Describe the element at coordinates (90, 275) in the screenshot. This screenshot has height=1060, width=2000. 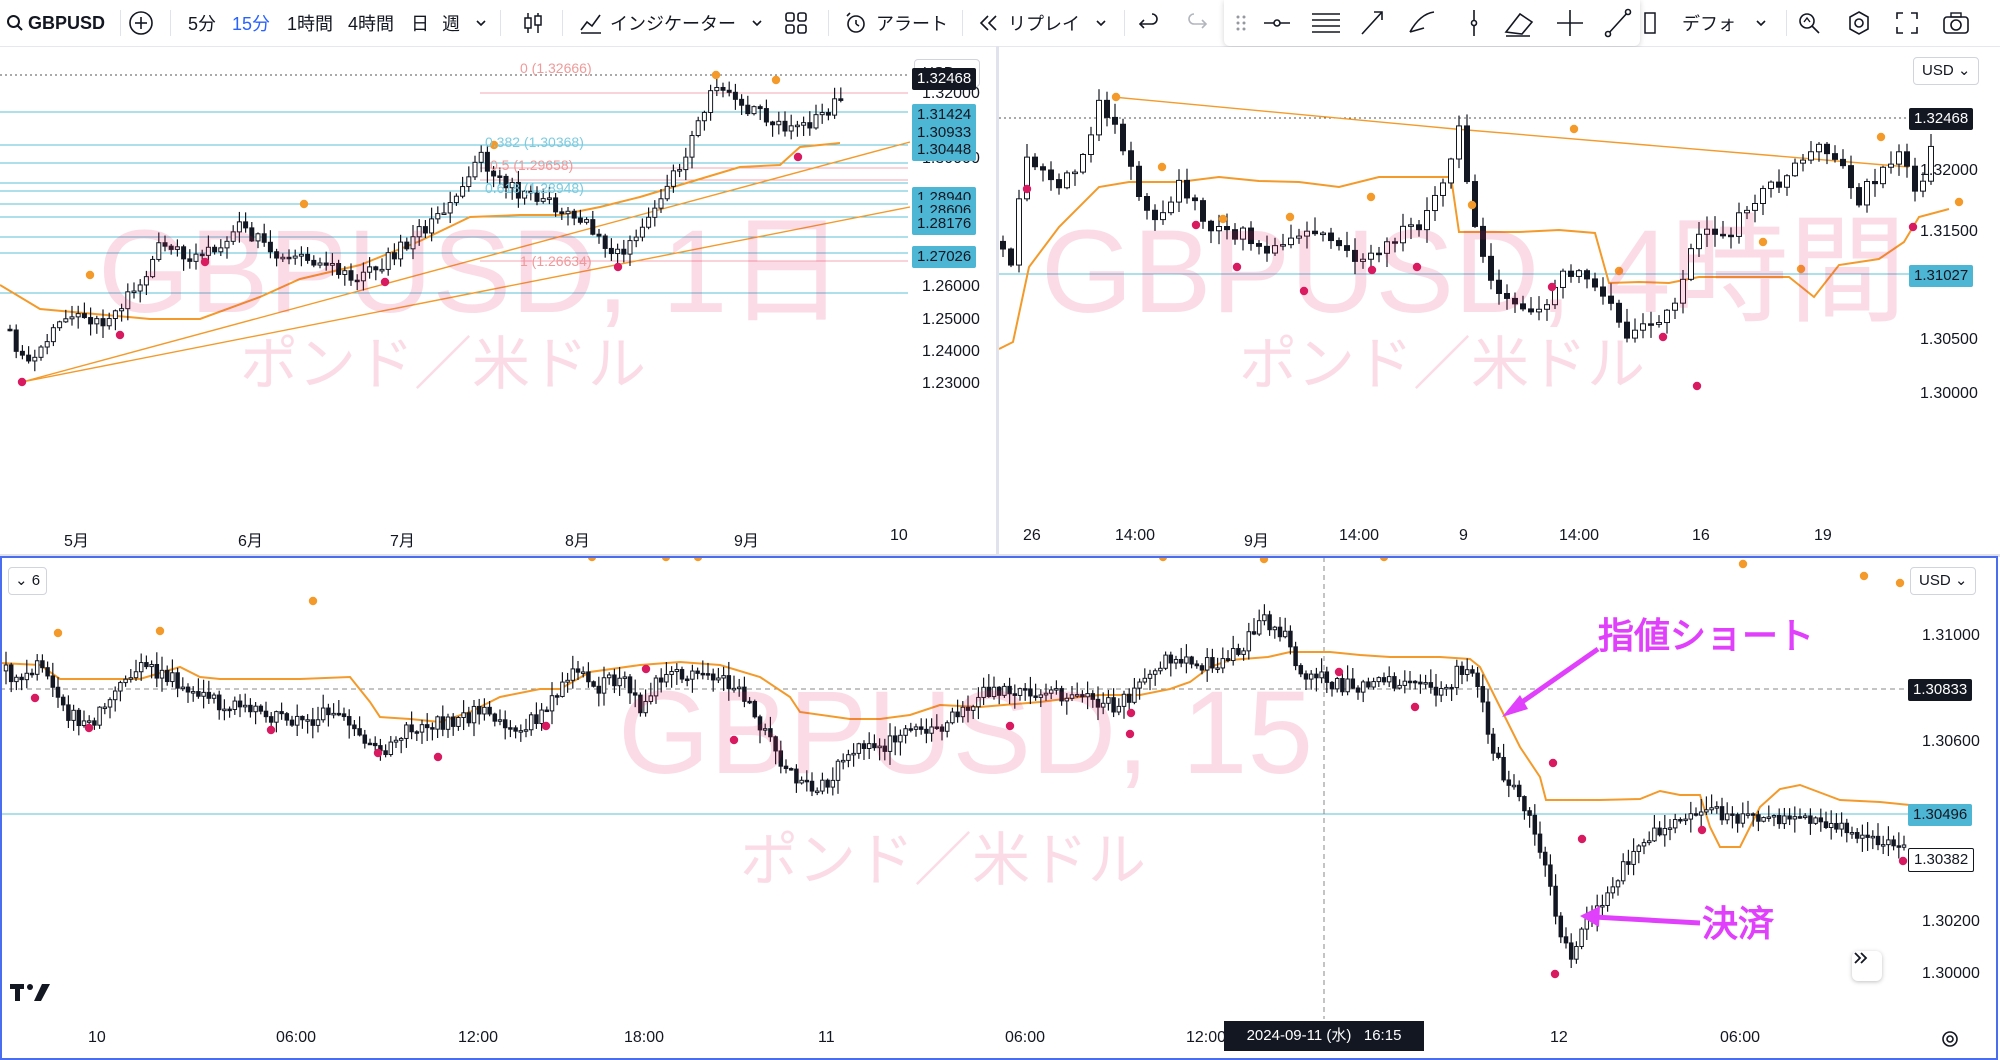
I see `daily-pivot-high` at that location.